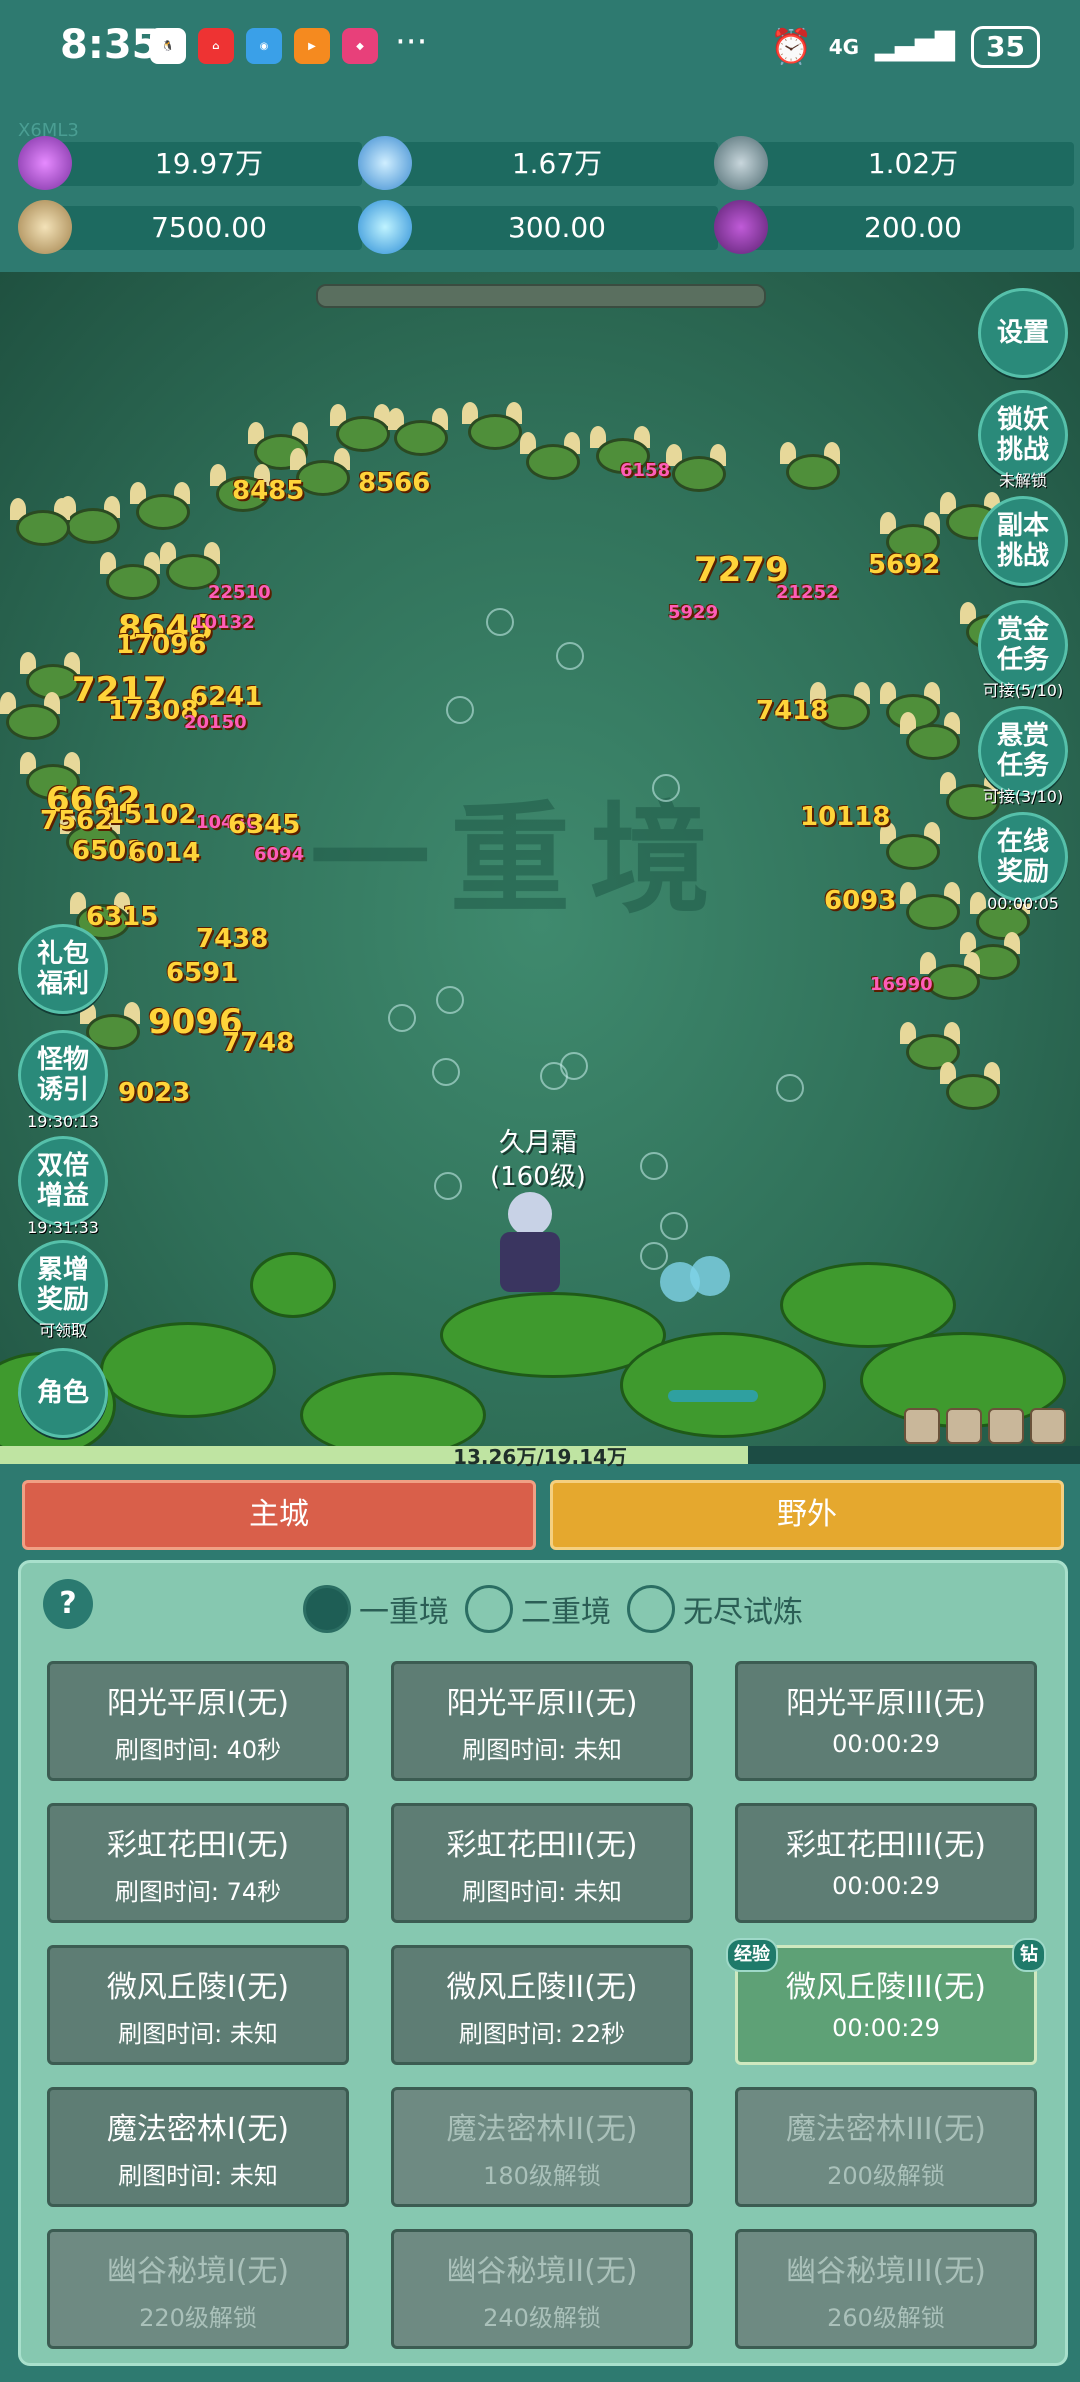 The image size is (1080, 2382). Describe the element at coordinates (232, 939) in the screenshot. I see `damage-number: 7438` at that location.